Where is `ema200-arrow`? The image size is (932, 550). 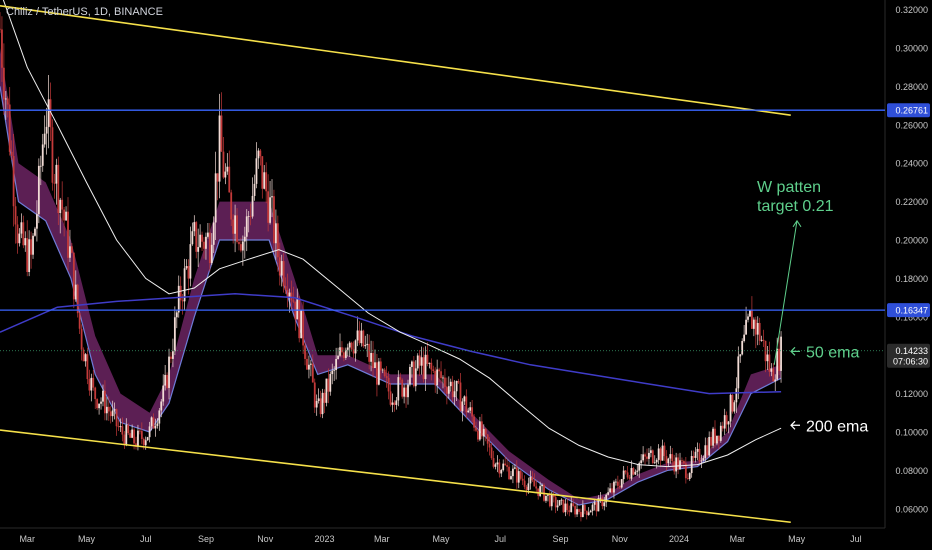
ema200-arrow is located at coordinates (795, 425).